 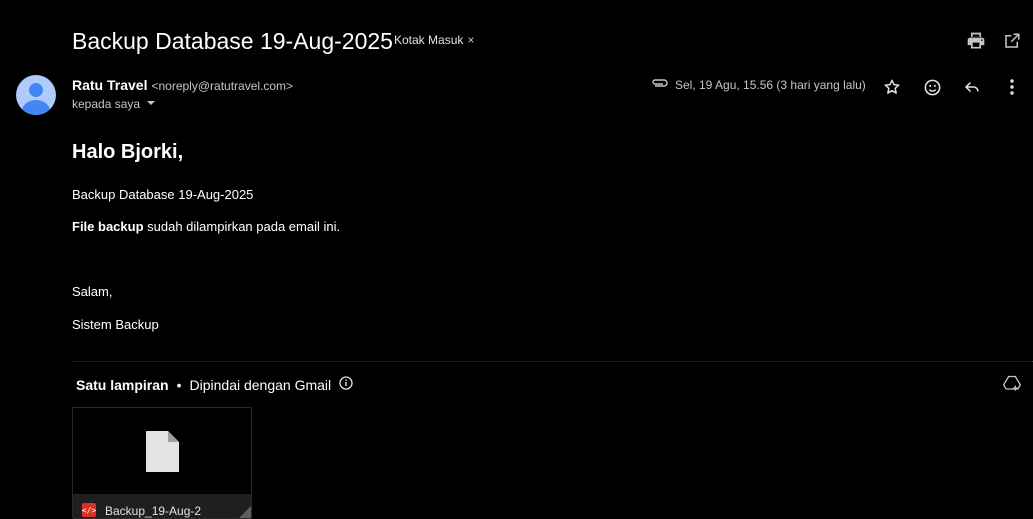 What do you see at coordinates (892, 87) in the screenshot?
I see `star-icon` at bounding box center [892, 87].